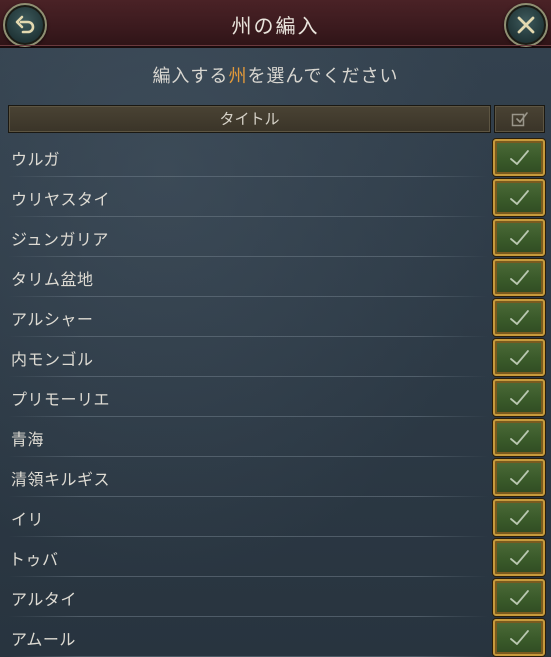  What do you see at coordinates (44, 599) in the screenshot?
I see `state-name: アルタイ` at bounding box center [44, 599].